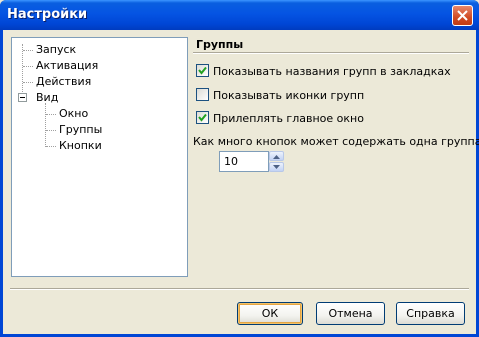 The width and height of the screenshot is (479, 337). I want to click on collapse-minus-icon, so click(22, 97).